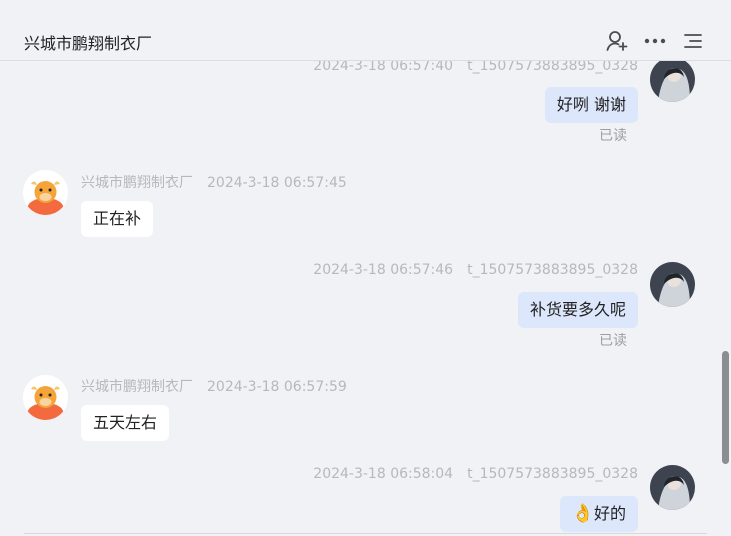 This screenshot has width=731, height=536. I want to click on message-time: 2024-3-18 06:57:45, so click(277, 183).